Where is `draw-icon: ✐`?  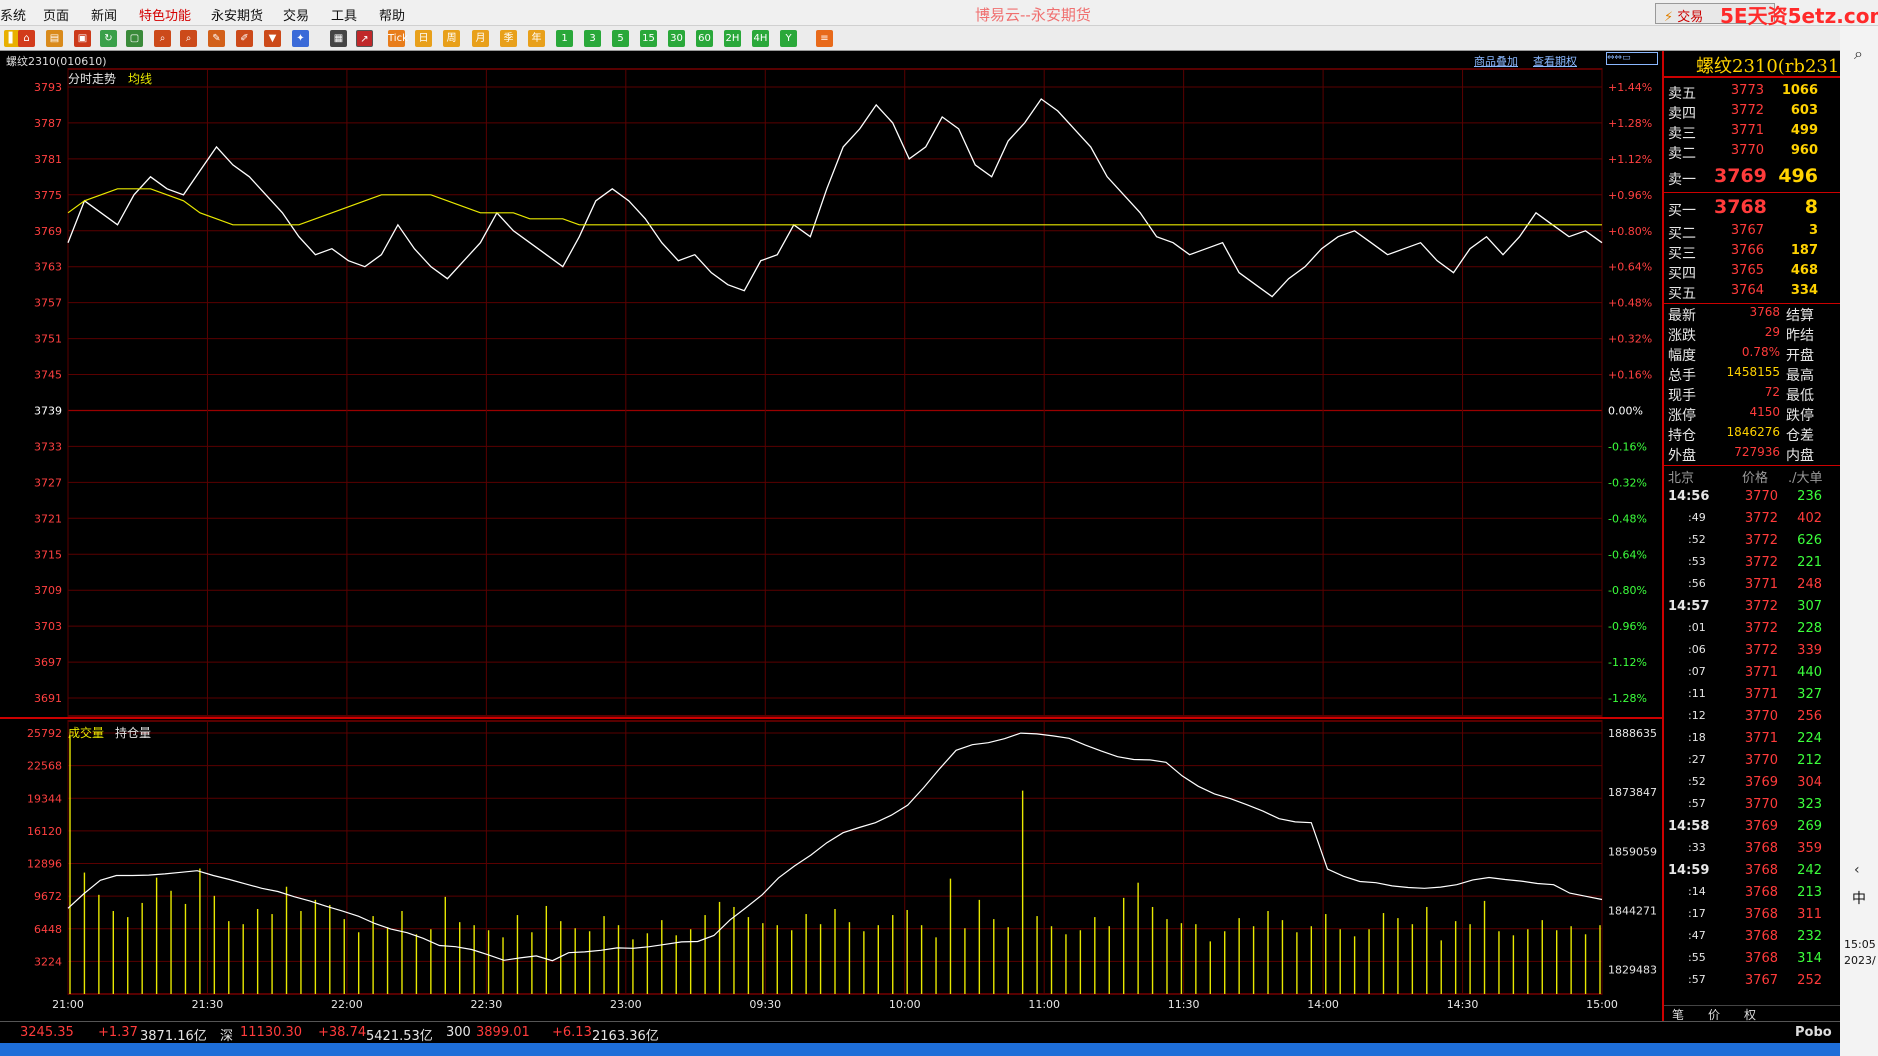 draw-icon: ✐ is located at coordinates (244, 38).